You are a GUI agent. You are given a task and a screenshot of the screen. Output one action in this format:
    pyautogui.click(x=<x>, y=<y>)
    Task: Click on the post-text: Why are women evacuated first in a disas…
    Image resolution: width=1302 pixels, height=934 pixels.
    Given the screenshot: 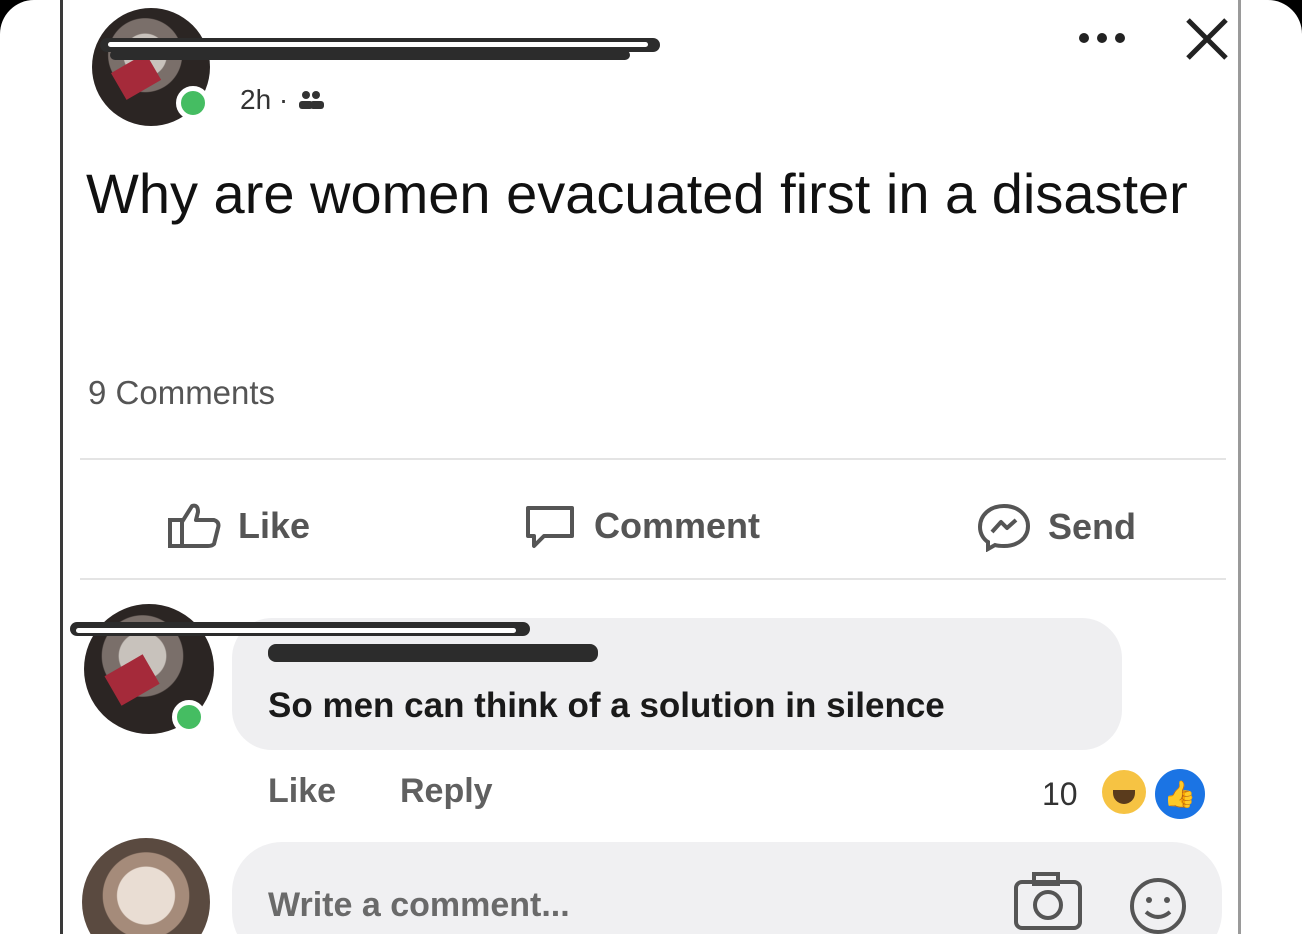 What is the action you would take?
    pyautogui.click(x=637, y=193)
    